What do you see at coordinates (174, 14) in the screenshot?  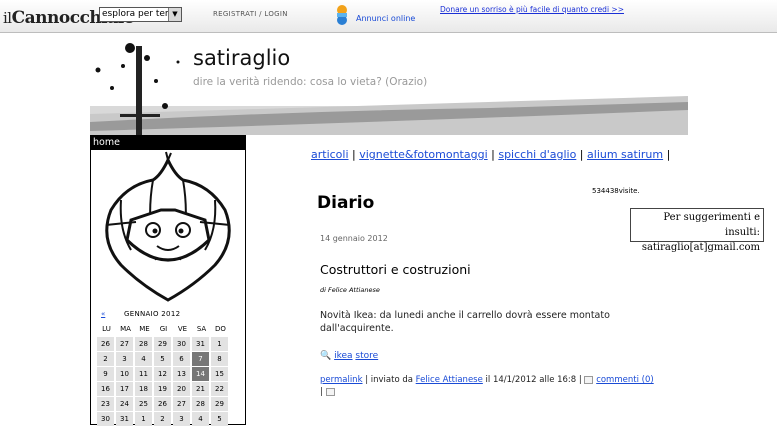 I see `chevron-down-icon: ▼` at bounding box center [174, 14].